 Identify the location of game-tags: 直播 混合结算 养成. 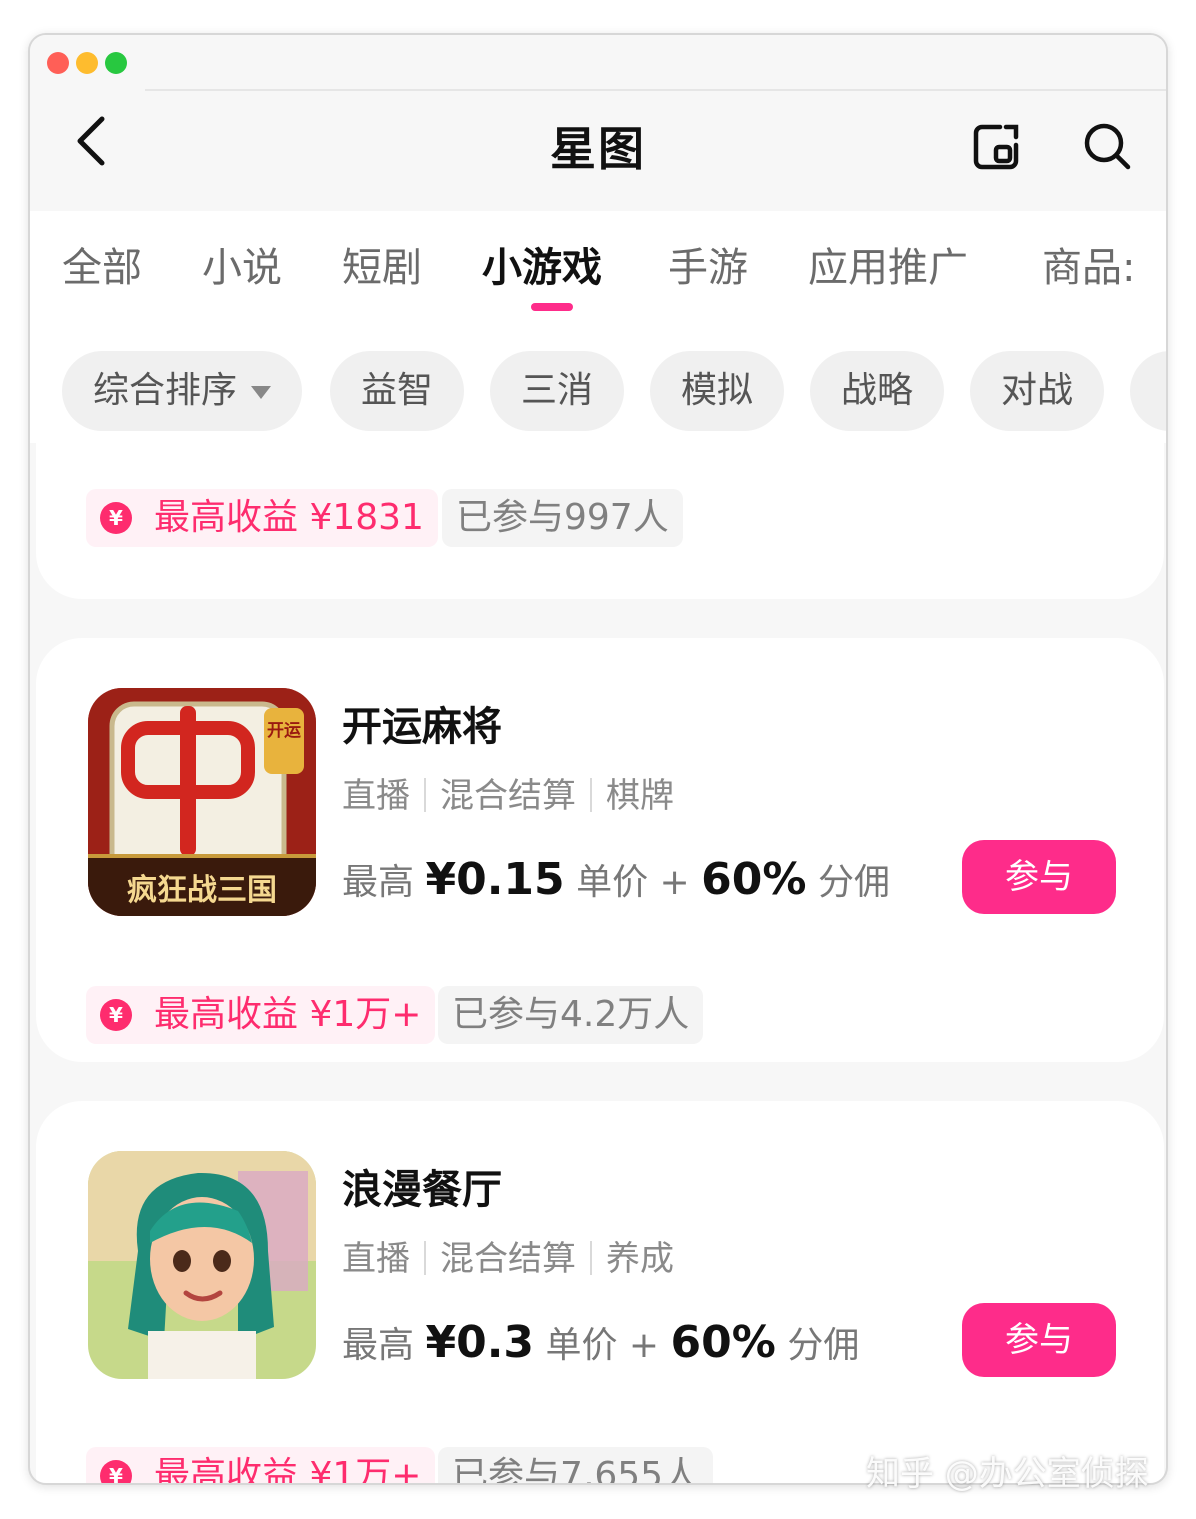
(508, 1255).